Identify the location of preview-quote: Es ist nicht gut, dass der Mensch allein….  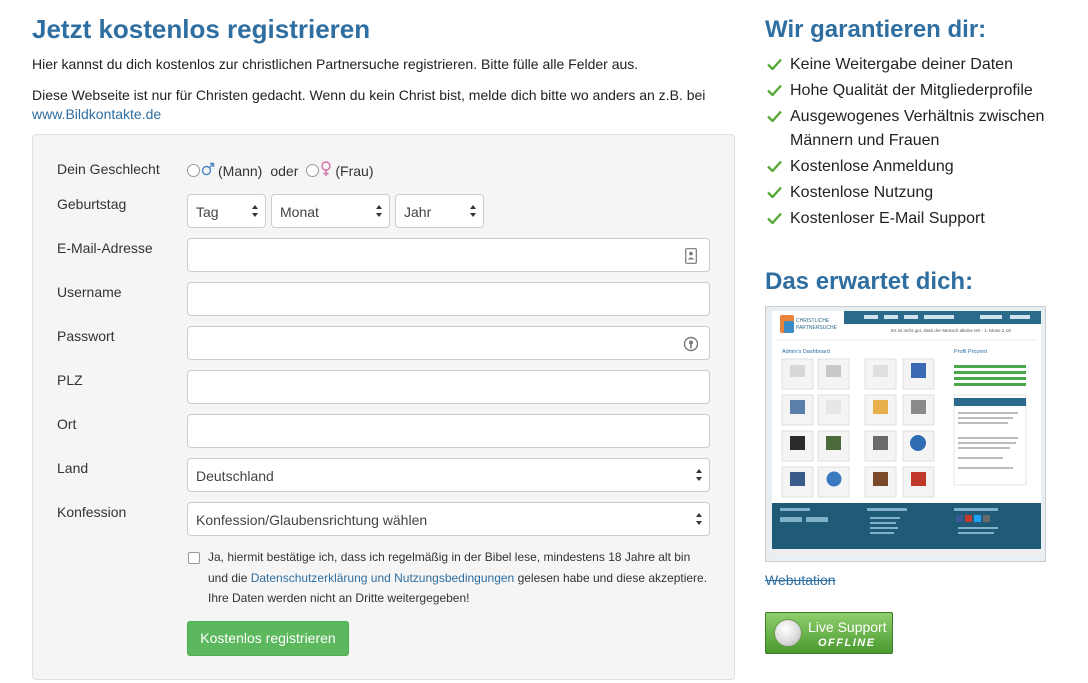
(951, 330).